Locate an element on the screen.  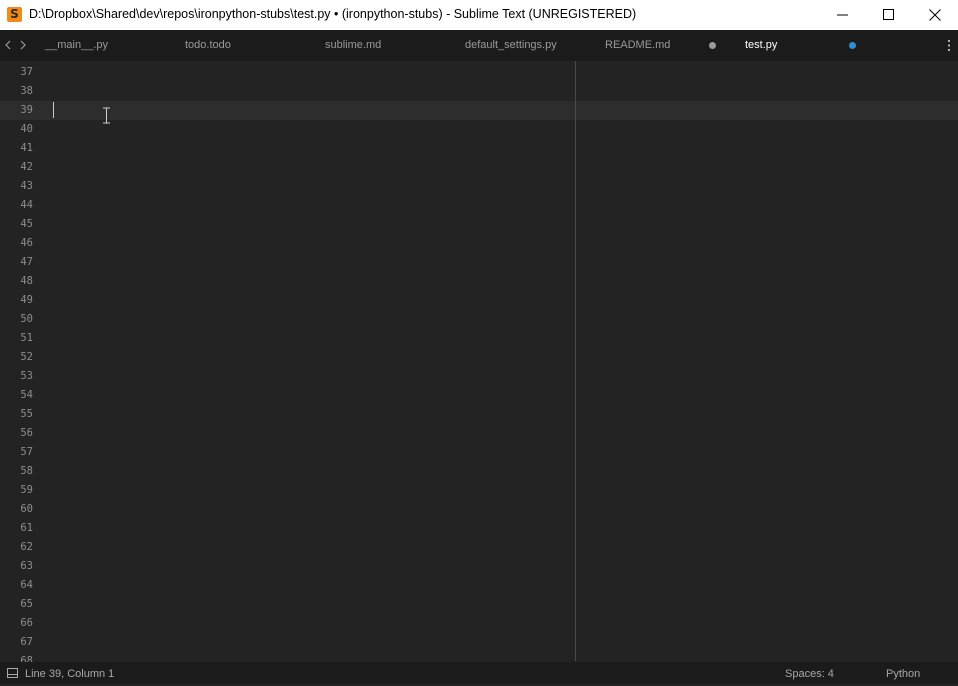
editor-line: 41 is located at coordinates (479, 148).